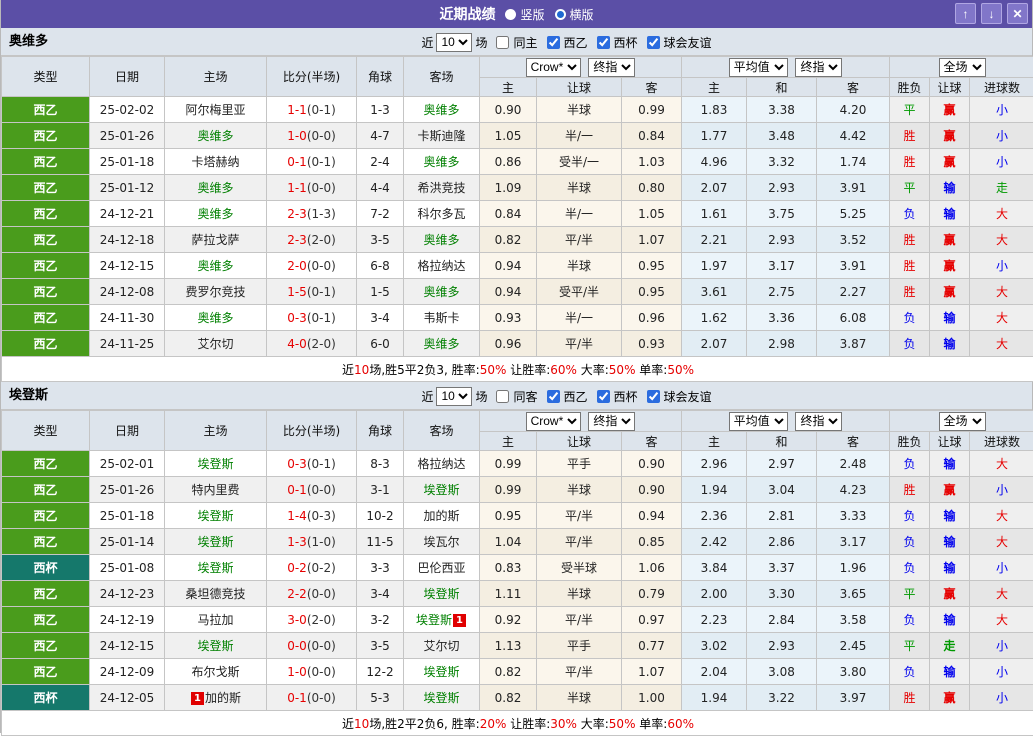 The width and height of the screenshot is (1033, 736). What do you see at coordinates (652, 620) in the screenshot?
I see `asian-away-odds-cell: 0.97` at bounding box center [652, 620].